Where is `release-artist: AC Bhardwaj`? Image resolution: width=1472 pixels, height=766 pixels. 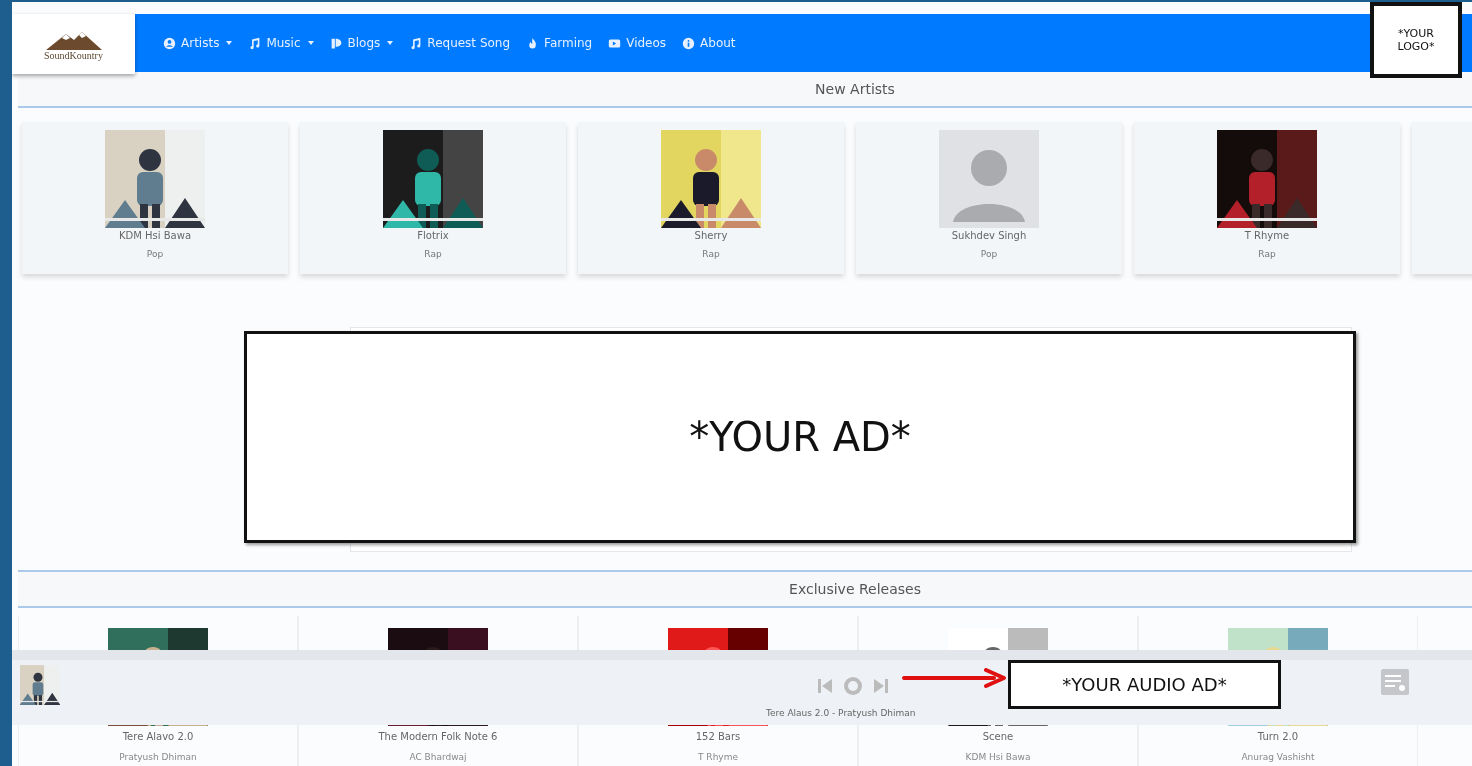
release-artist: AC Bhardwaj is located at coordinates (438, 757).